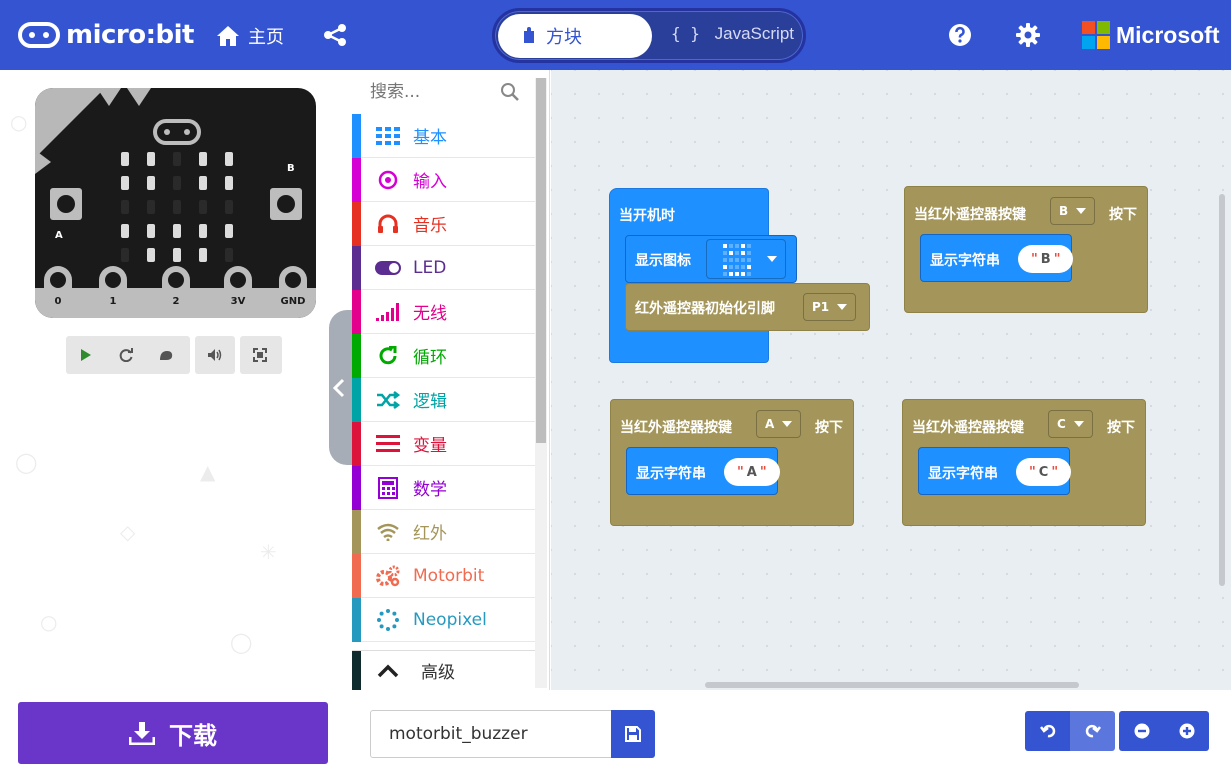 The height and width of the screenshot is (775, 1231). I want to click on download-button: 下载, so click(173, 733).